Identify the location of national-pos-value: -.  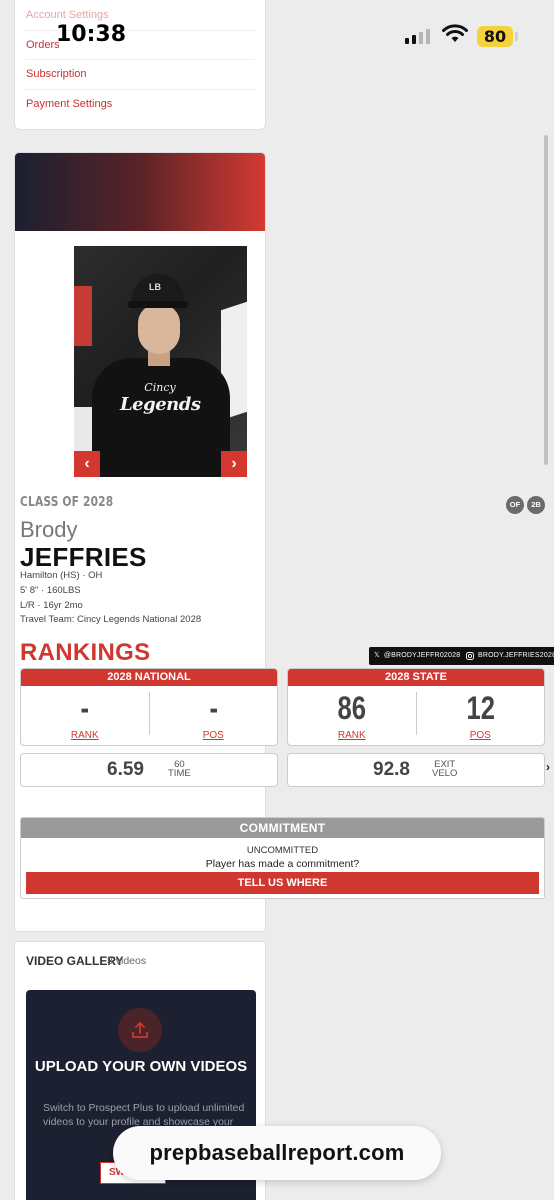
(213, 708).